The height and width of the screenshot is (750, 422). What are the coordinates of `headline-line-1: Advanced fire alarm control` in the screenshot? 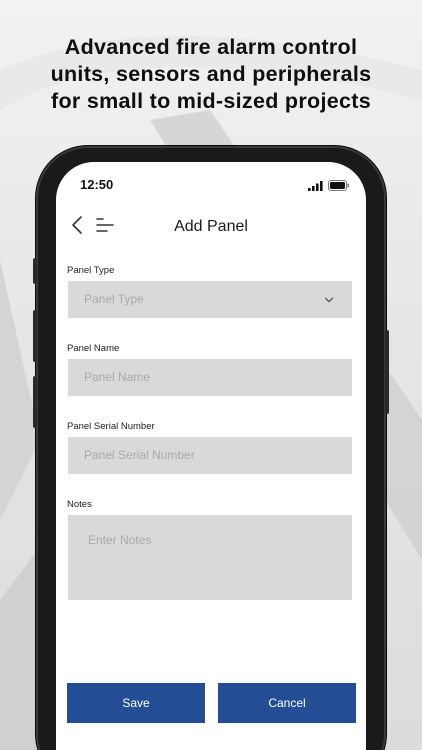 It's located at (211, 47).